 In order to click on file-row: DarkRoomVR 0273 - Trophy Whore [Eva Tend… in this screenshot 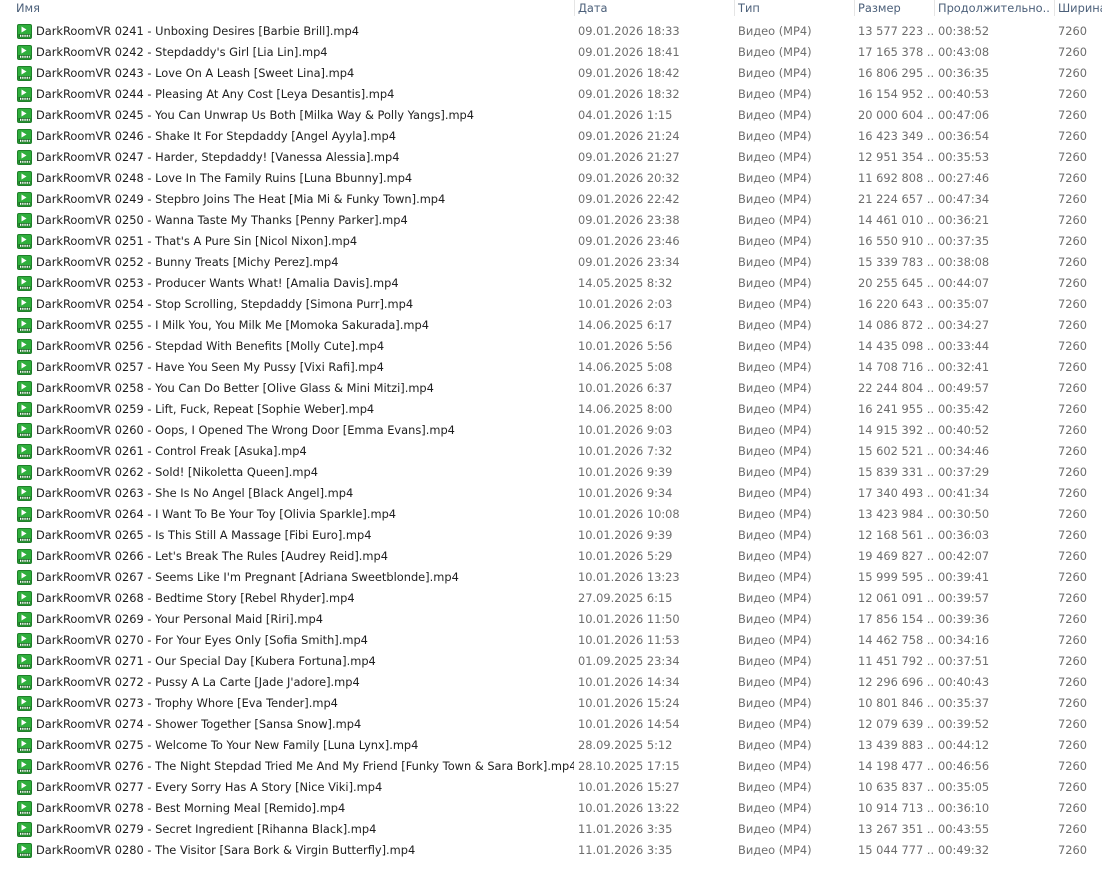, I will do `click(551, 703)`.